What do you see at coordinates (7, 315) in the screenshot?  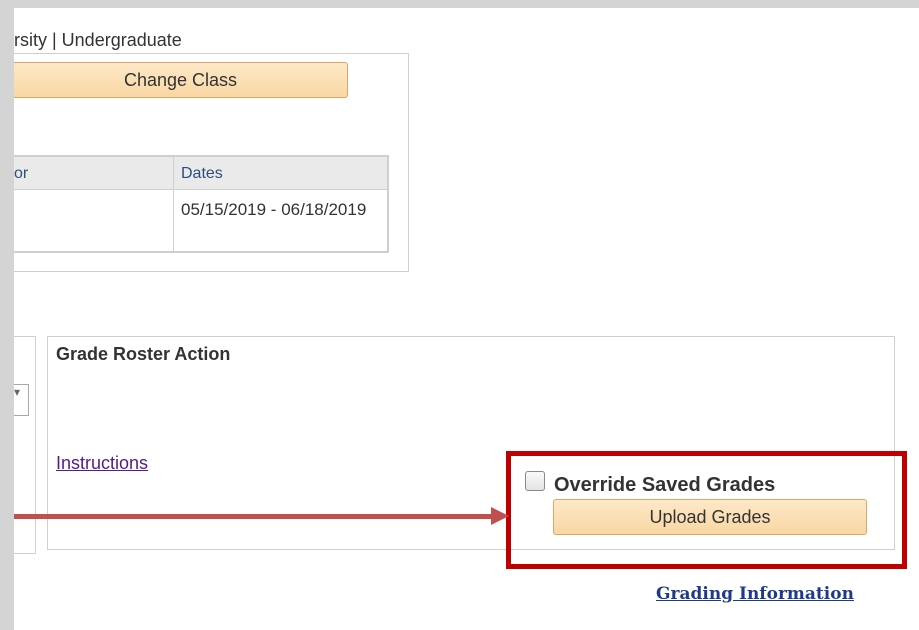 I see `window-left-border` at bounding box center [7, 315].